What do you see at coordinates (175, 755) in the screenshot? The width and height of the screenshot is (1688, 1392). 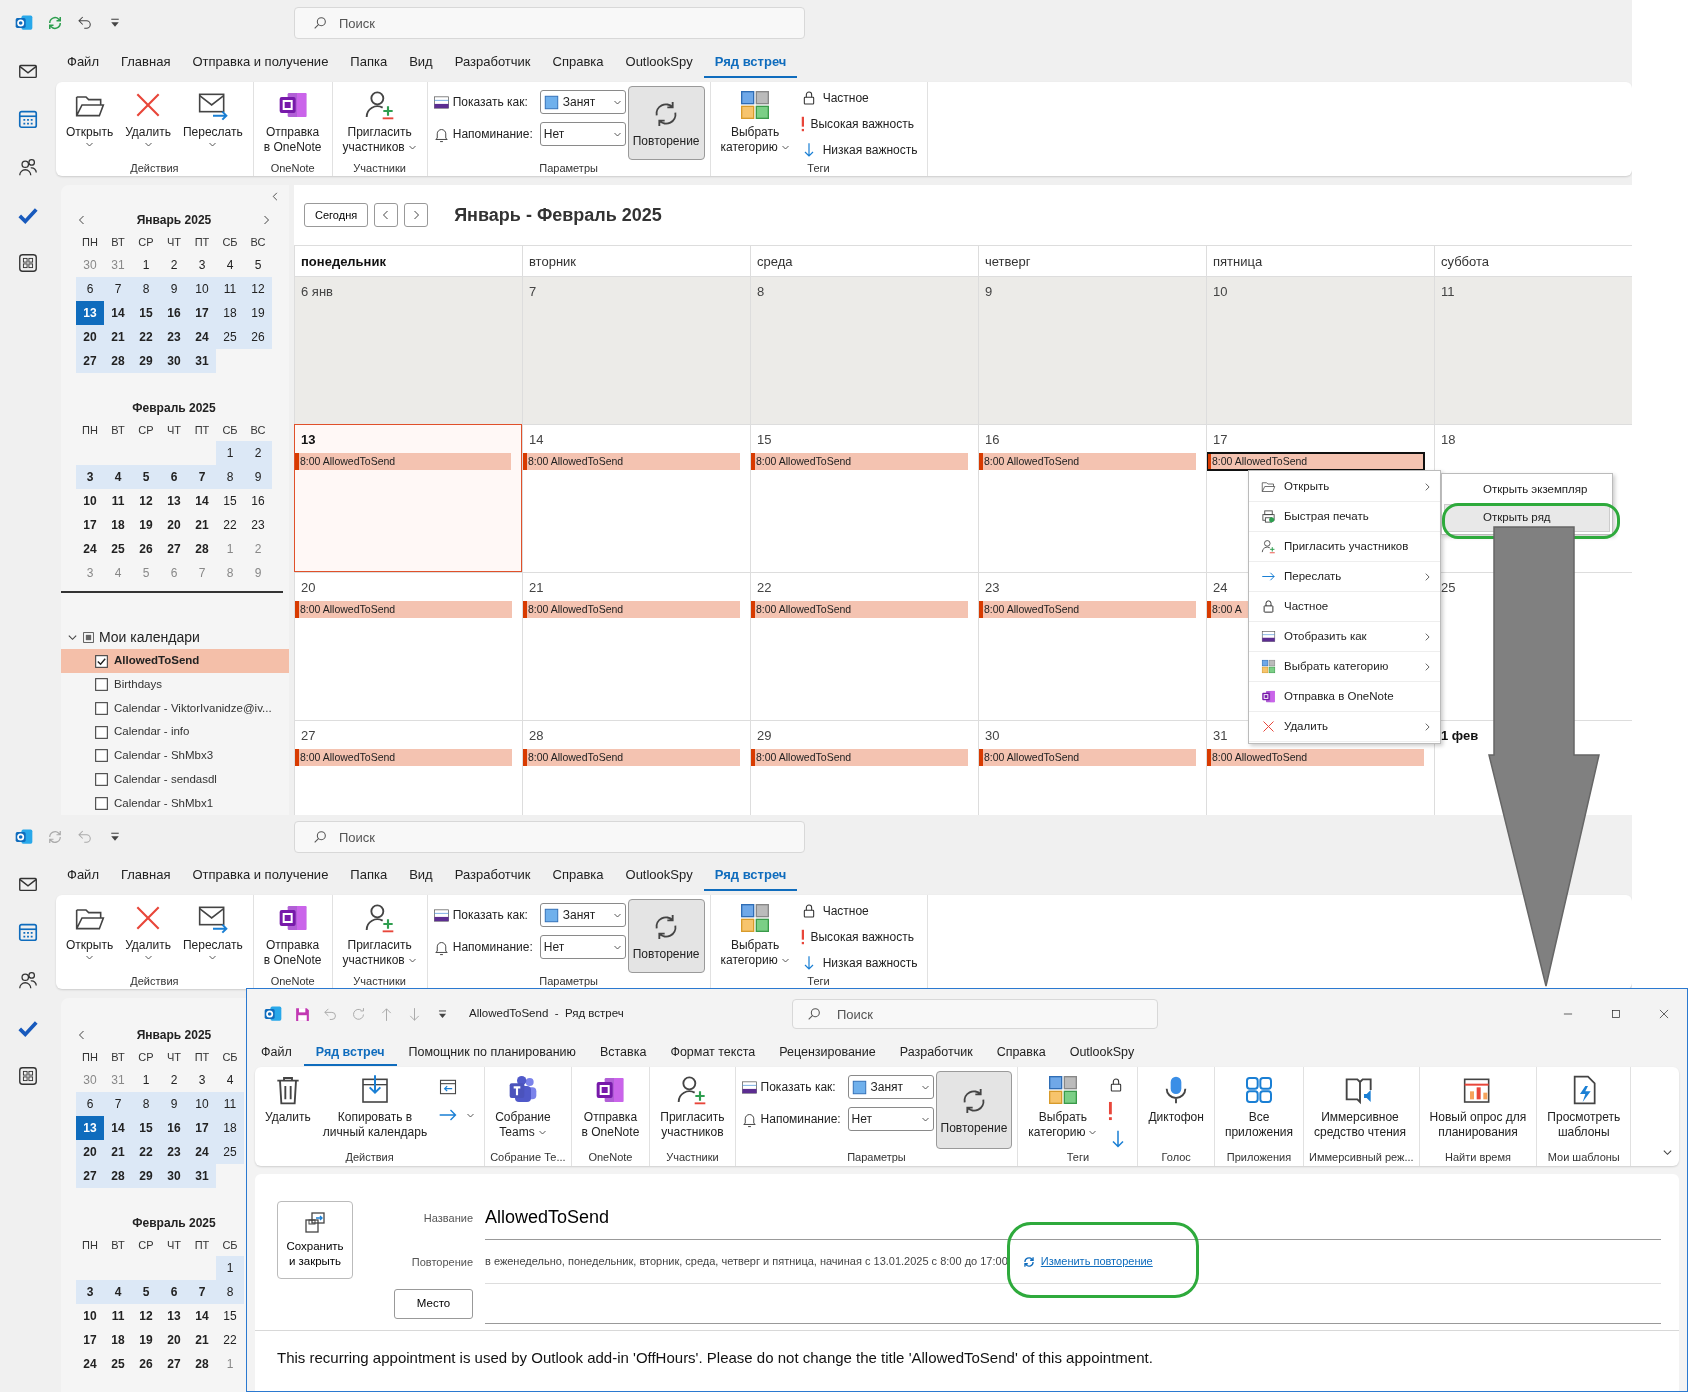 I see `calendar-list-item: Calendar - ShMbx3` at bounding box center [175, 755].